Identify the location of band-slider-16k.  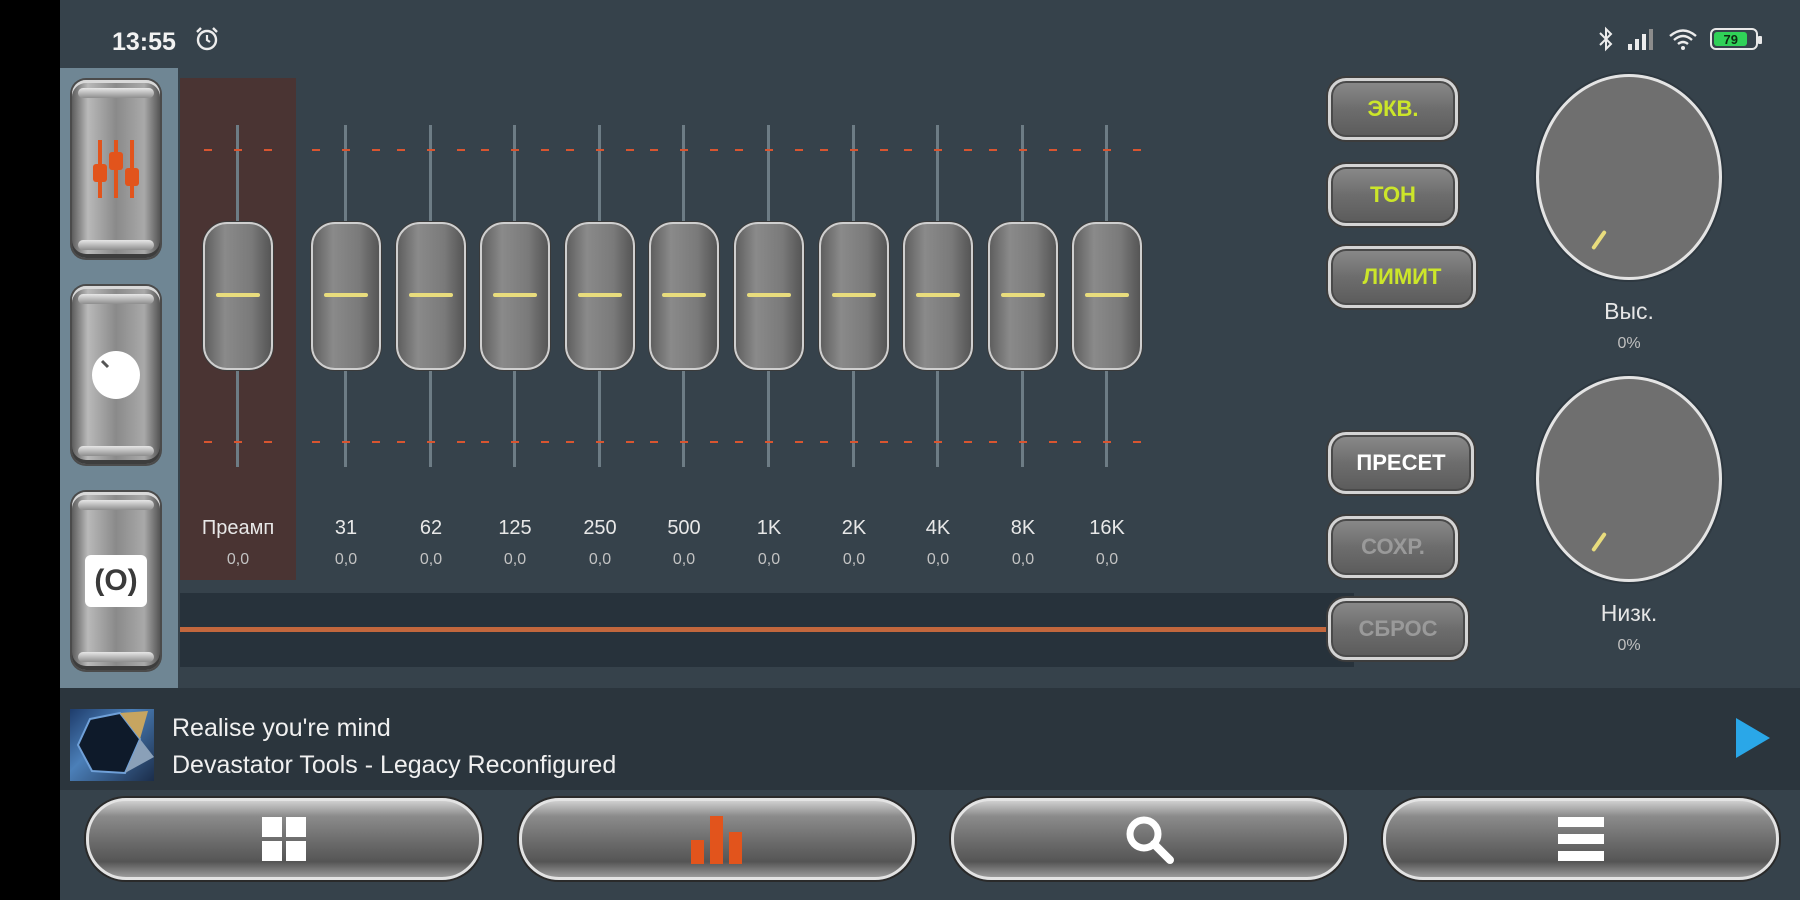
(1107, 295).